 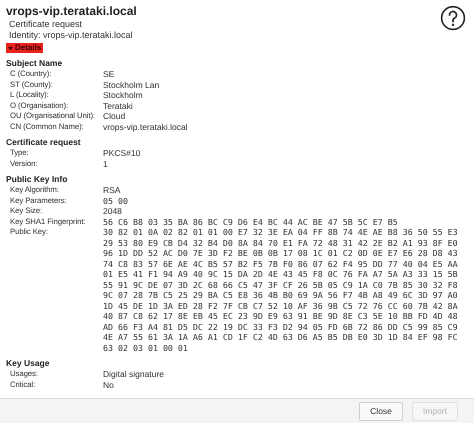 What do you see at coordinates (280, 327) in the screenshot?
I see `hex-line: AD 66 F3 A4 81 D5 DC 22 19 DC 33 F3 D2 94 05 FD 6B 72 86 DD C5 99 85 C9` at bounding box center [280, 327].